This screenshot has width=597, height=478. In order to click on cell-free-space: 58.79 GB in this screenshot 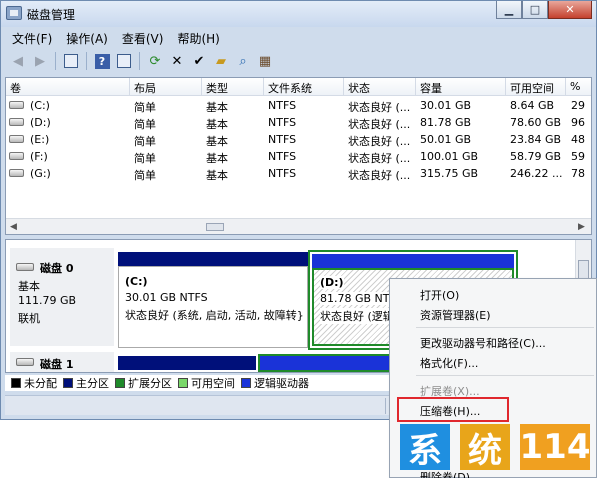, I will do `click(536, 156)`.